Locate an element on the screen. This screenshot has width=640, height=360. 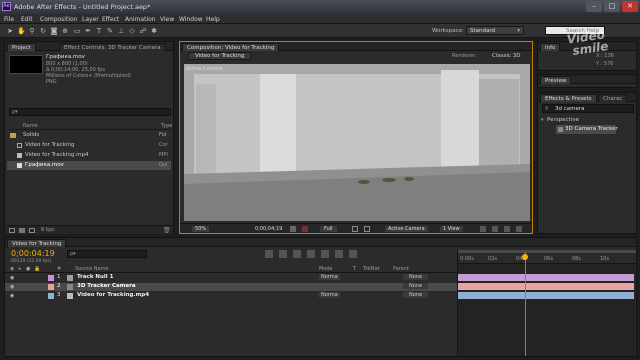
menu-help: Help is located at coordinates (213, 19).